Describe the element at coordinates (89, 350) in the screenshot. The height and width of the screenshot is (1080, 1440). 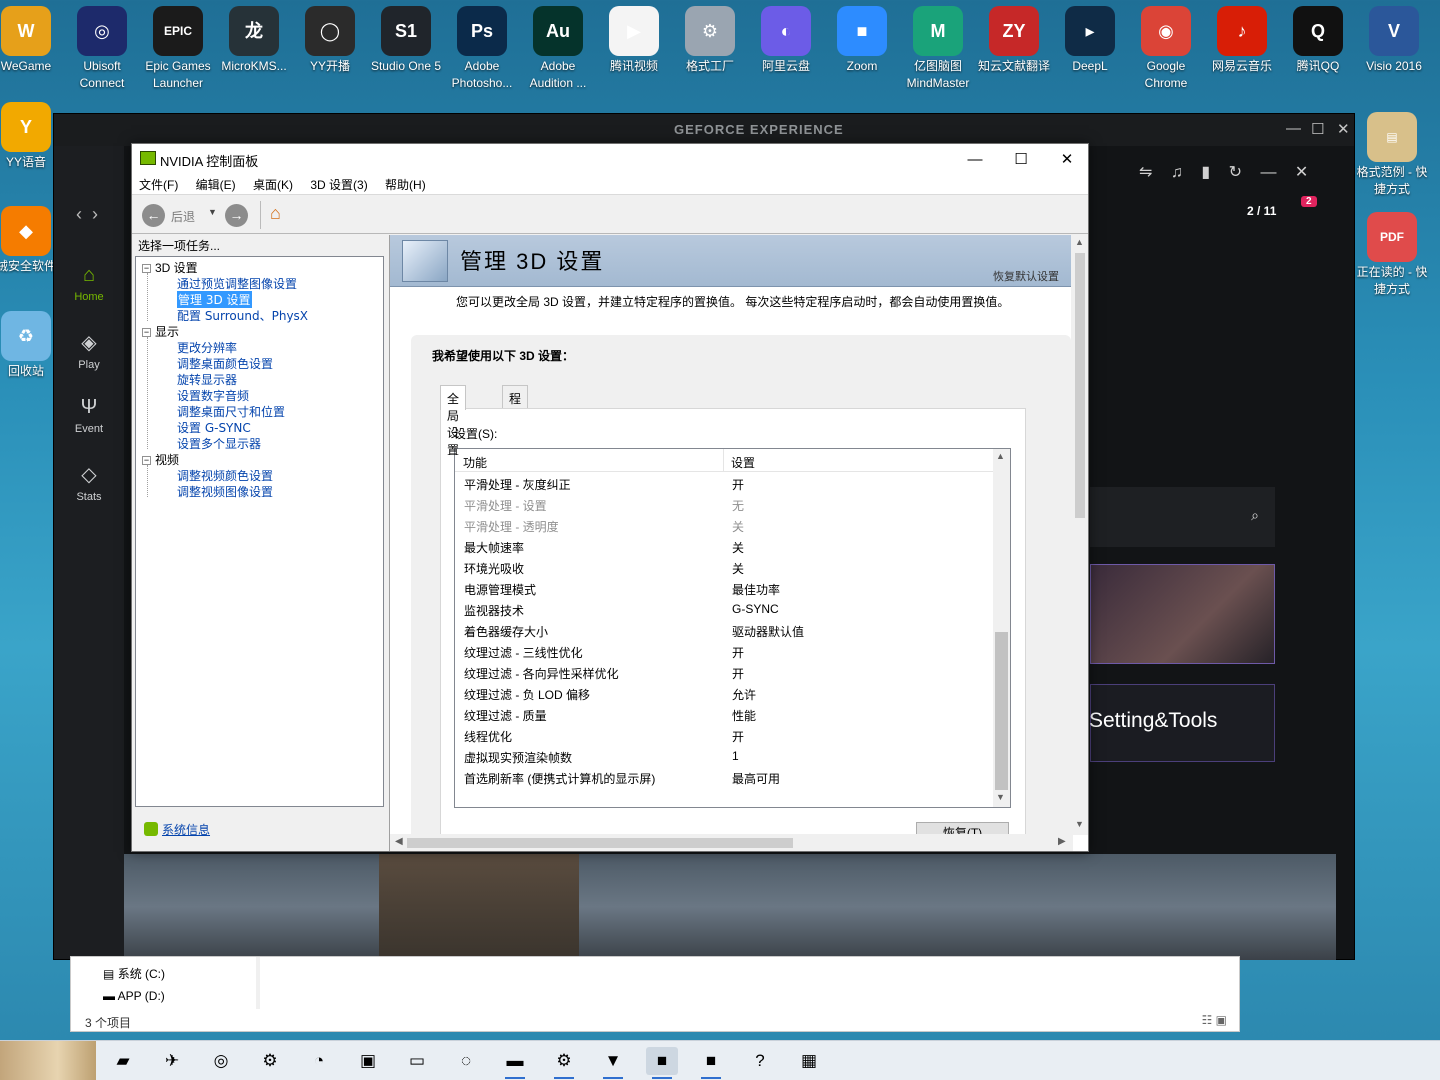
I see `gfe-nav-play: ◈ Play` at that location.